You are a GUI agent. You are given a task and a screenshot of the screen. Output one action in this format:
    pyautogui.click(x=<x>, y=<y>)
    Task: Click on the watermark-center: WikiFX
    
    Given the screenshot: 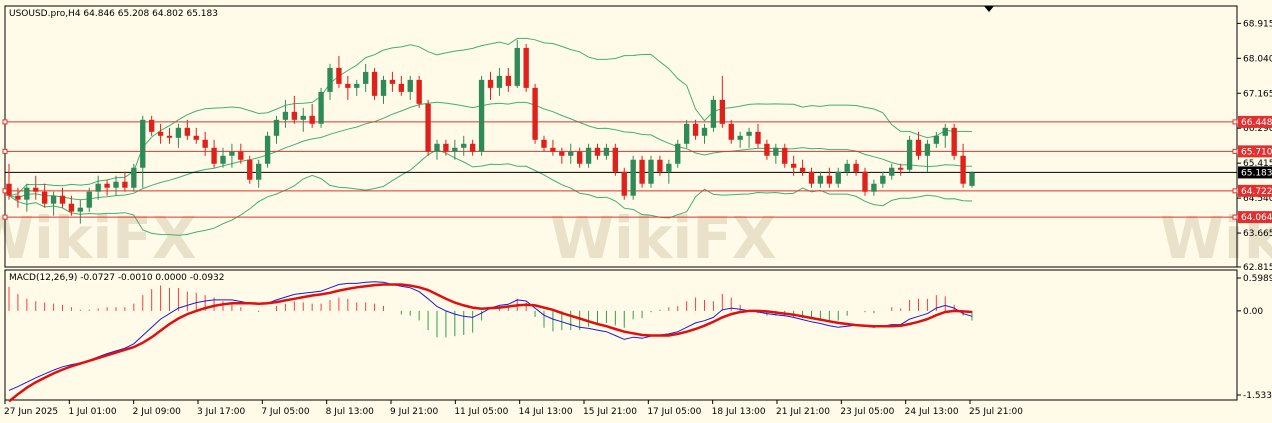 What is the action you would take?
    pyautogui.click(x=663, y=238)
    